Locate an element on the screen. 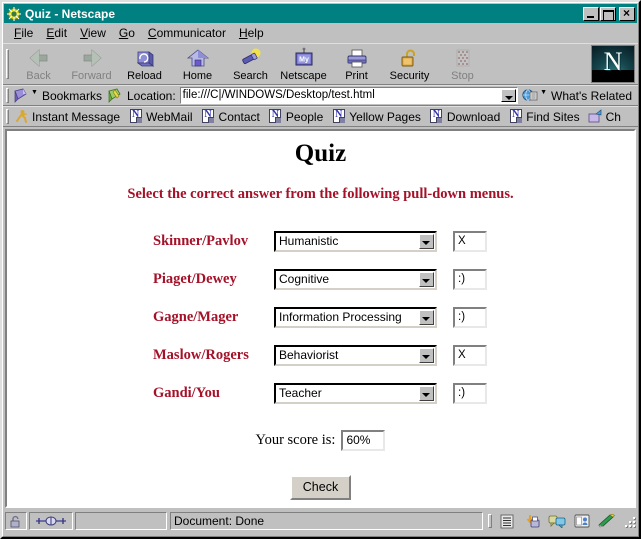 The width and height of the screenshot is (641, 539). bookmarks-dropdown-marker: ▼ is located at coordinates (34, 92).